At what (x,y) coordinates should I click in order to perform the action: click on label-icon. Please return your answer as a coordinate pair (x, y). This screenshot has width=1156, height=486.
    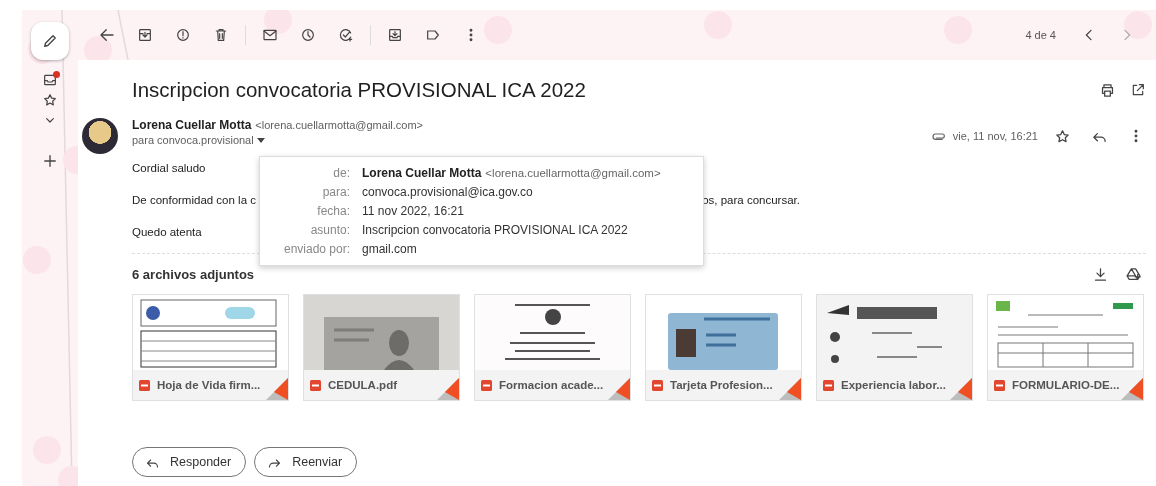
    Looking at the image, I should click on (433, 35).